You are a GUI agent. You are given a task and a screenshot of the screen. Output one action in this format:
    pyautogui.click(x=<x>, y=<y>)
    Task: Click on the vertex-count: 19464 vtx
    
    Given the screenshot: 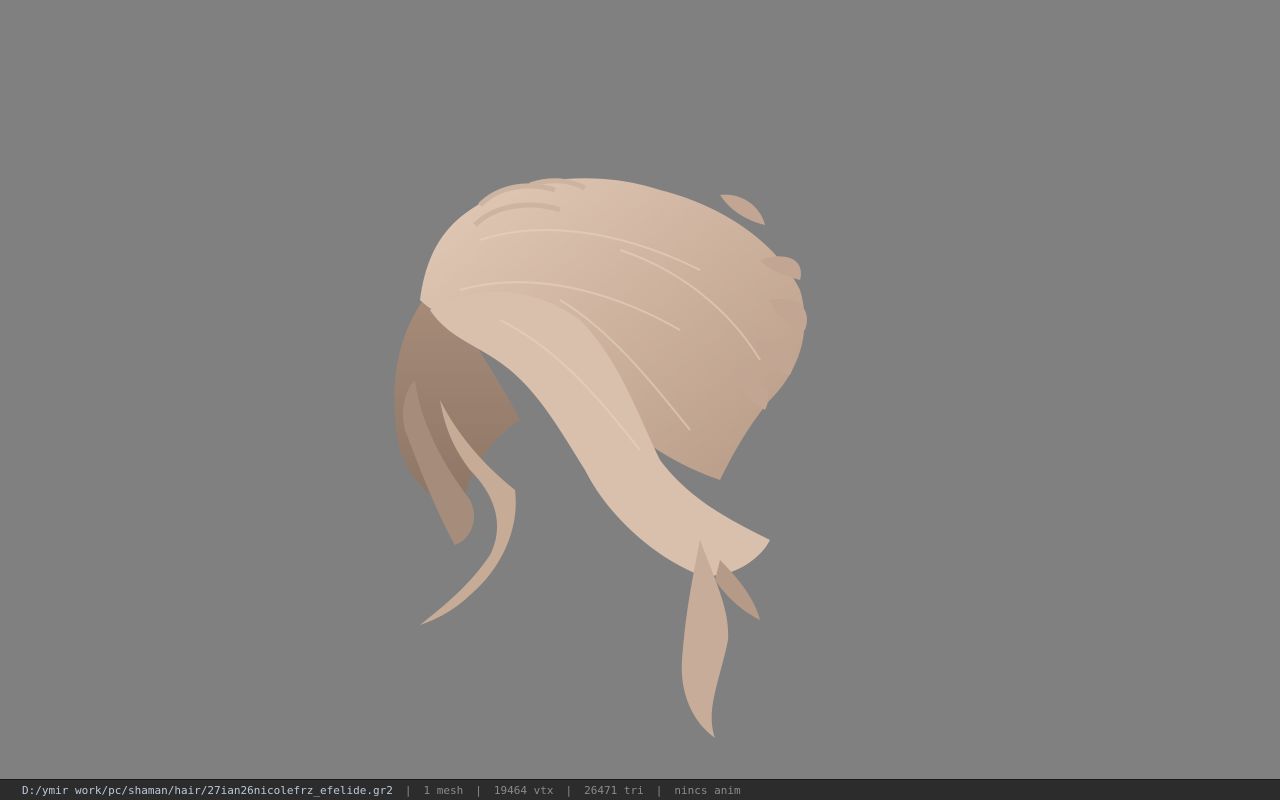 What is the action you would take?
    pyautogui.click(x=523, y=790)
    